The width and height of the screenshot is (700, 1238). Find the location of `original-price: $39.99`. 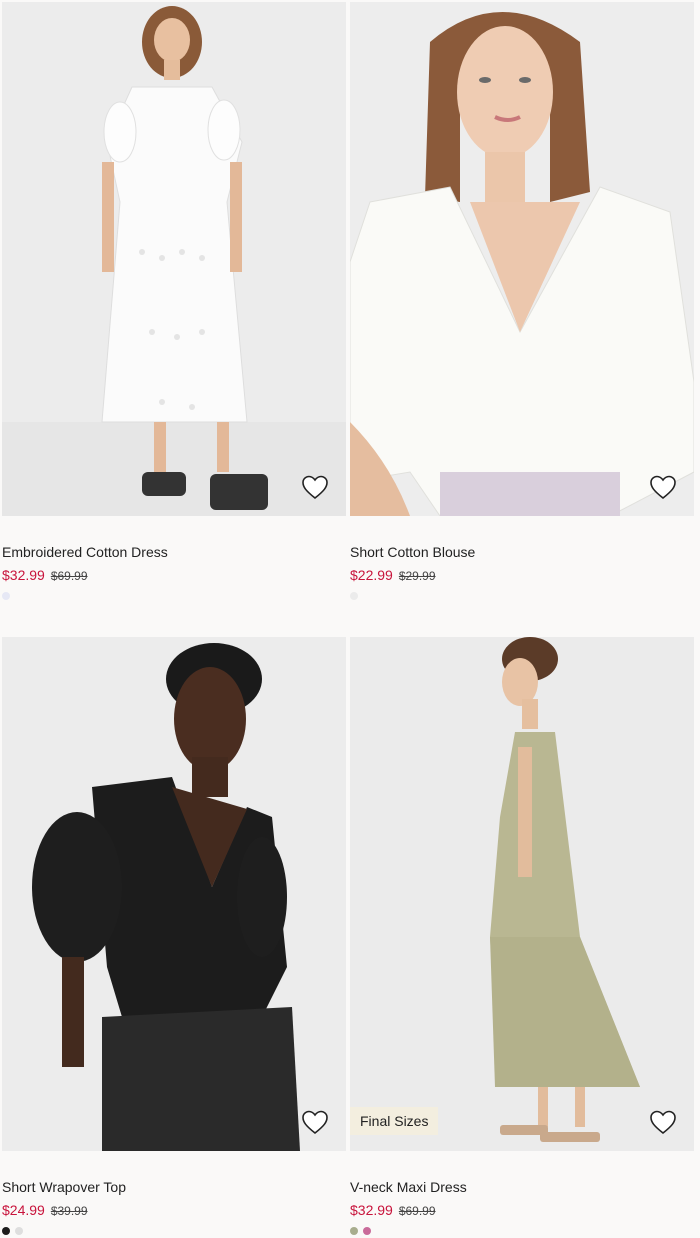

original-price: $39.99 is located at coordinates (69, 1211).